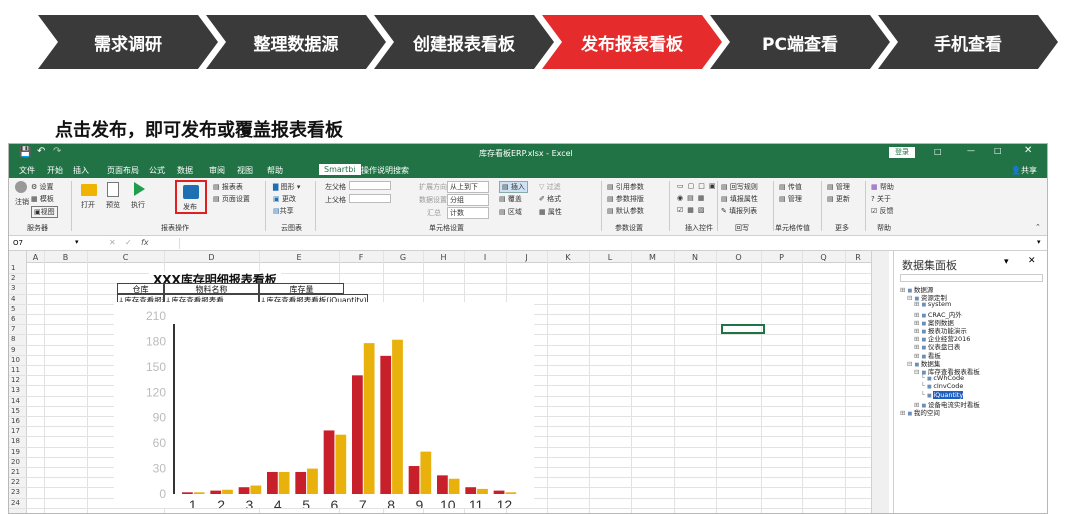 The width and height of the screenshot is (1080, 514). I want to click on minimize-icon: —, so click(971, 150).